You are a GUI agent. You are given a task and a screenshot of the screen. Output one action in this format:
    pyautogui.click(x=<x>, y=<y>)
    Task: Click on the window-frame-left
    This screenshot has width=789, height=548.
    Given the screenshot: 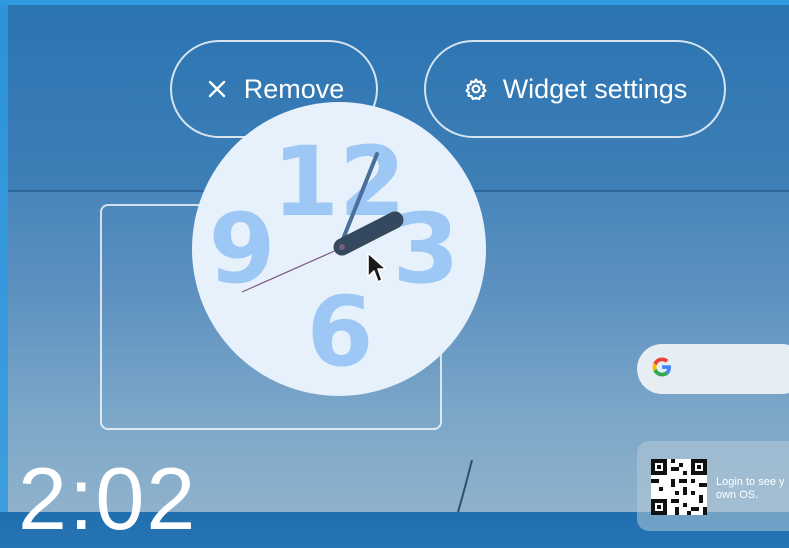 What is the action you would take?
    pyautogui.click(x=4, y=256)
    